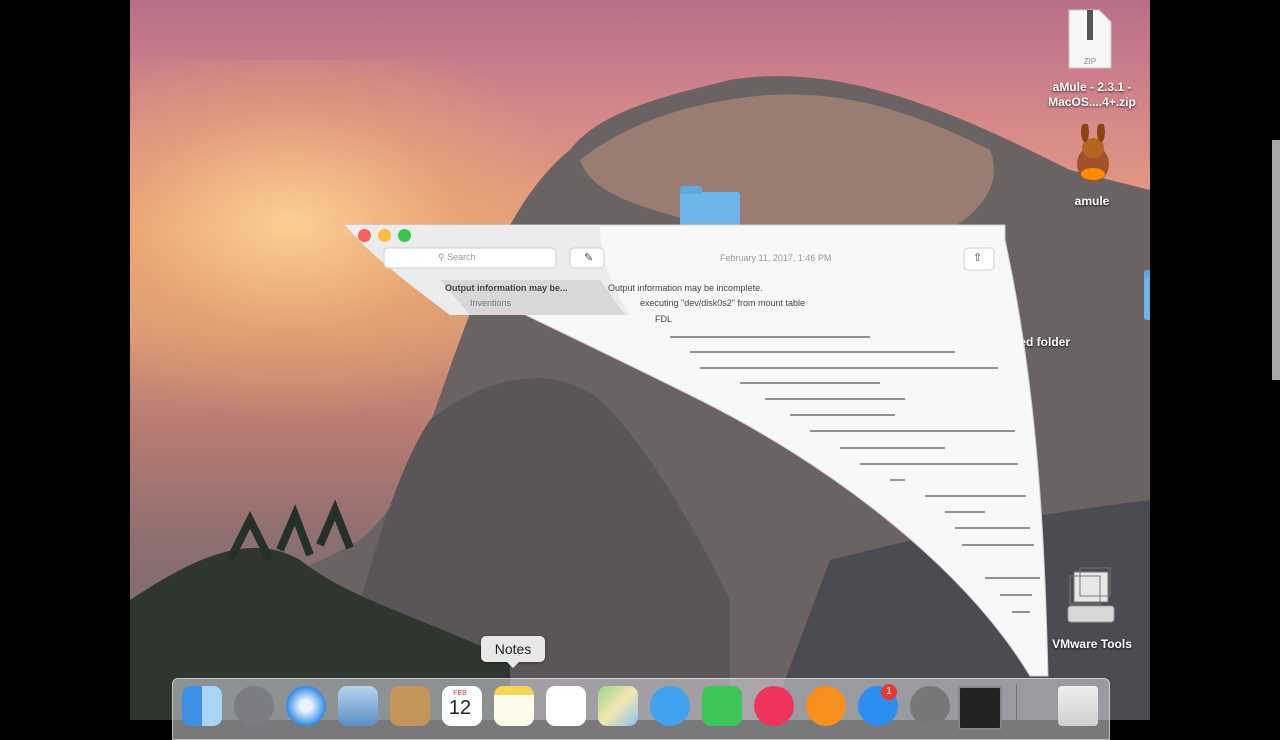 Image resolution: width=1280 pixels, height=740 pixels. What do you see at coordinates (566, 706) in the screenshot?
I see `reminders-icon` at bounding box center [566, 706].